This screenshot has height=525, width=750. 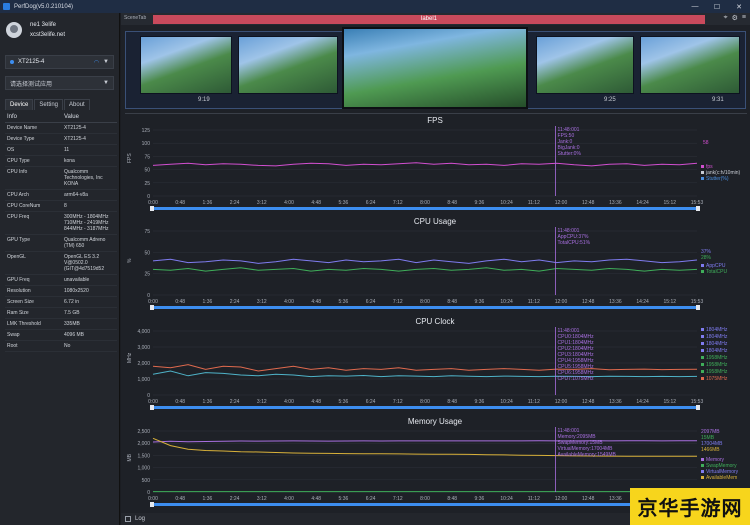 I want to click on x-tick-label: 15:53, so click(x=697, y=203).